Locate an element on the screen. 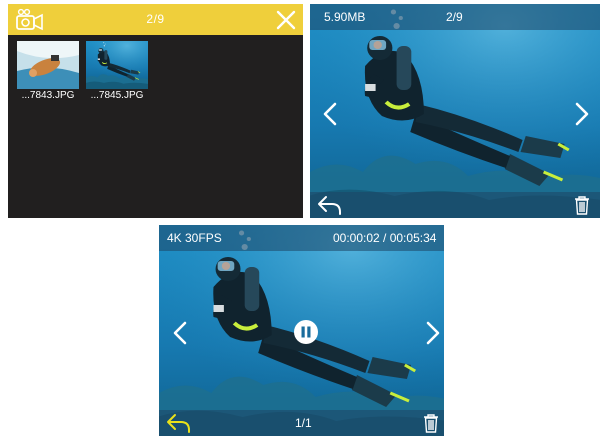 This screenshot has width=601, height=437. photo-bottom-bar is located at coordinates (455, 205).